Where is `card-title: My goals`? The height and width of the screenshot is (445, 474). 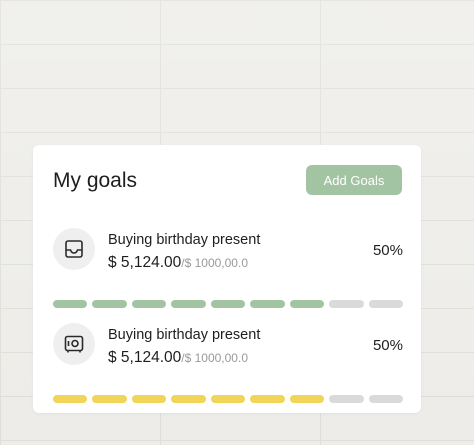 card-title: My goals is located at coordinates (95, 180).